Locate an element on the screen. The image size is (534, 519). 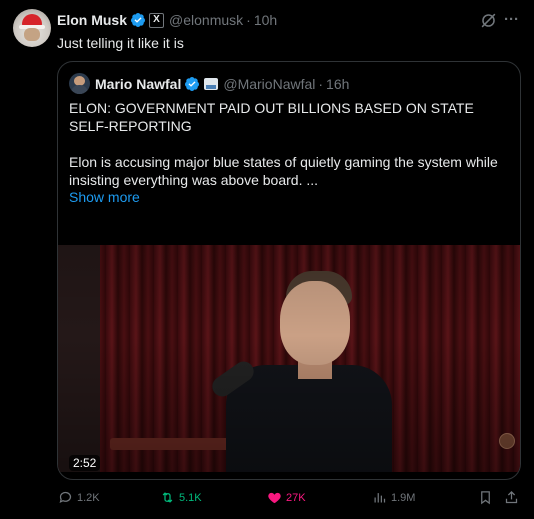
like-icon is located at coordinates (274, 498).